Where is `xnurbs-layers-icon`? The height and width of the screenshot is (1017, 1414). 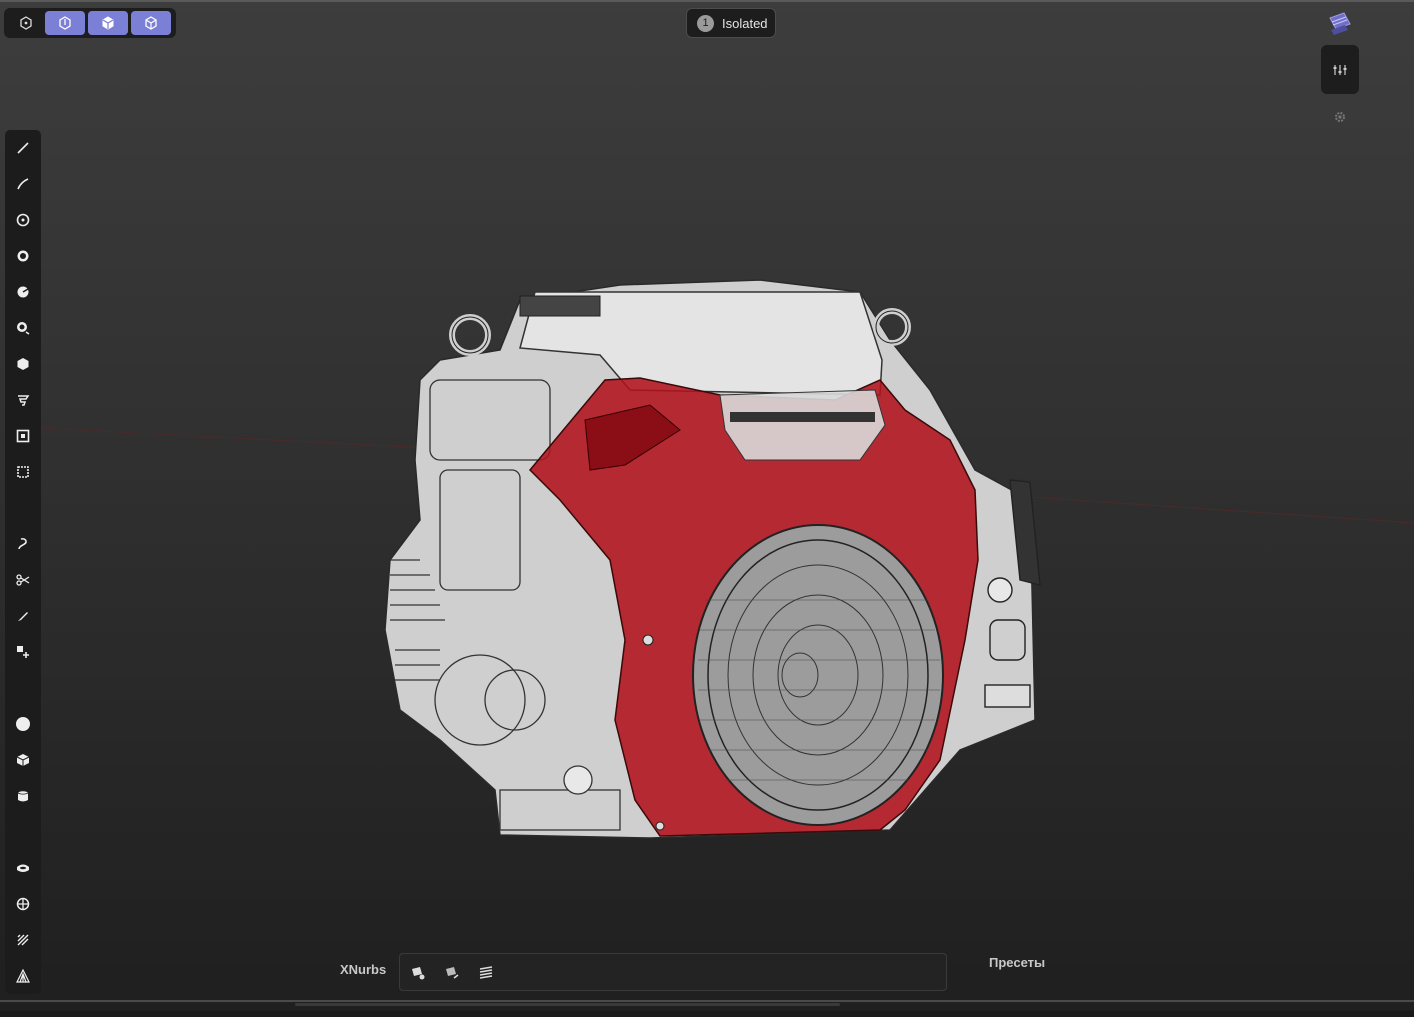
xnurbs-layers-icon is located at coordinates (486, 972).